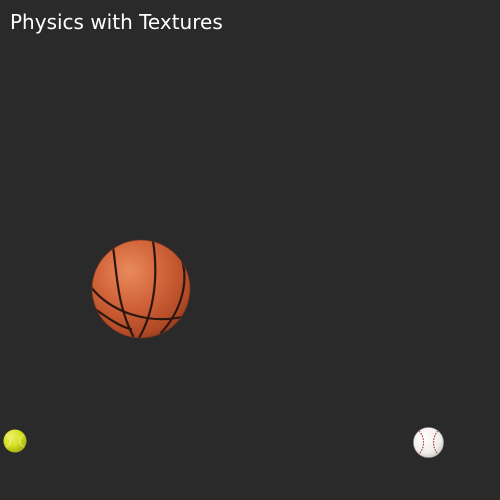 The height and width of the screenshot is (500, 500). What do you see at coordinates (15, 441) in the screenshot?
I see `tennis-ball` at bounding box center [15, 441].